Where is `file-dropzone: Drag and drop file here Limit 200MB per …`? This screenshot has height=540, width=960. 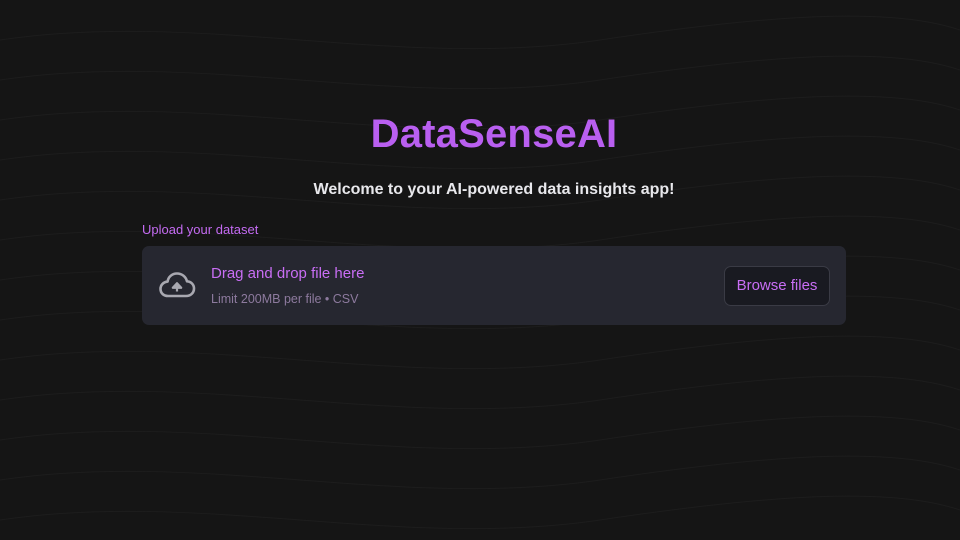 file-dropzone: Drag and drop file here Limit 200MB per … is located at coordinates (494, 285).